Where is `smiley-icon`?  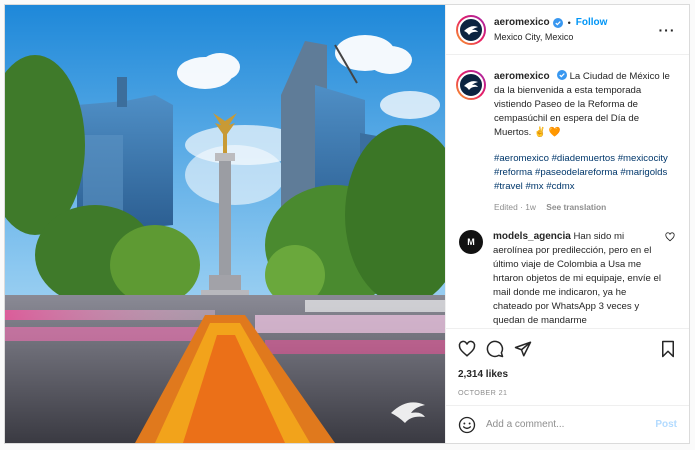
smiley-icon is located at coordinates (467, 425).